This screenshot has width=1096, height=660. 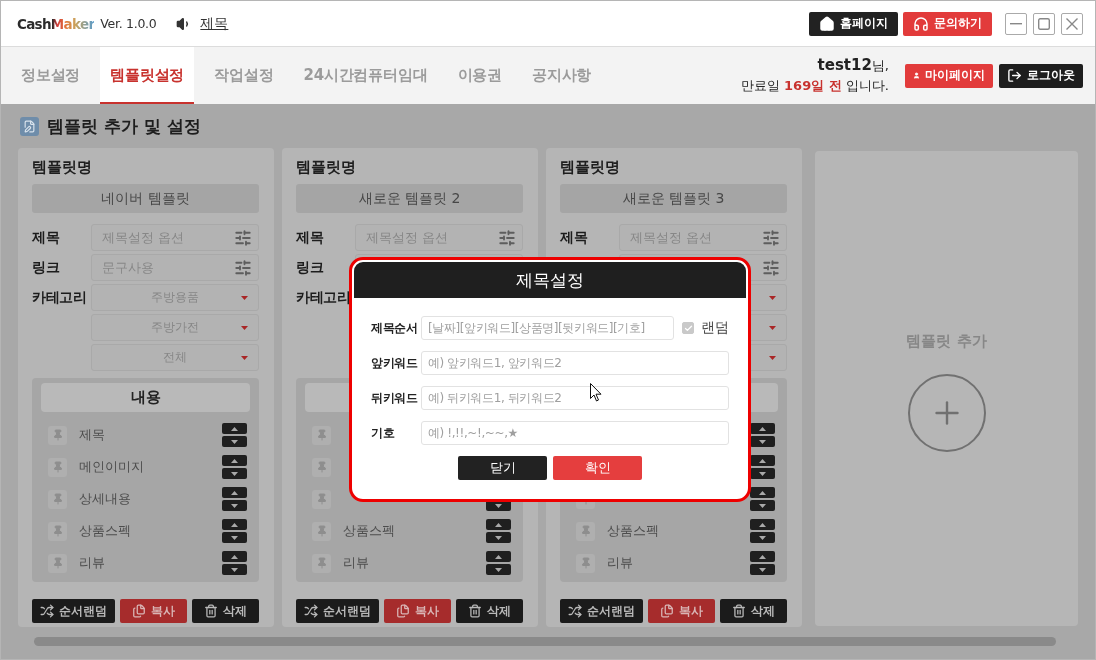 I want to click on dialog-title: 제목설정, so click(x=550, y=280).